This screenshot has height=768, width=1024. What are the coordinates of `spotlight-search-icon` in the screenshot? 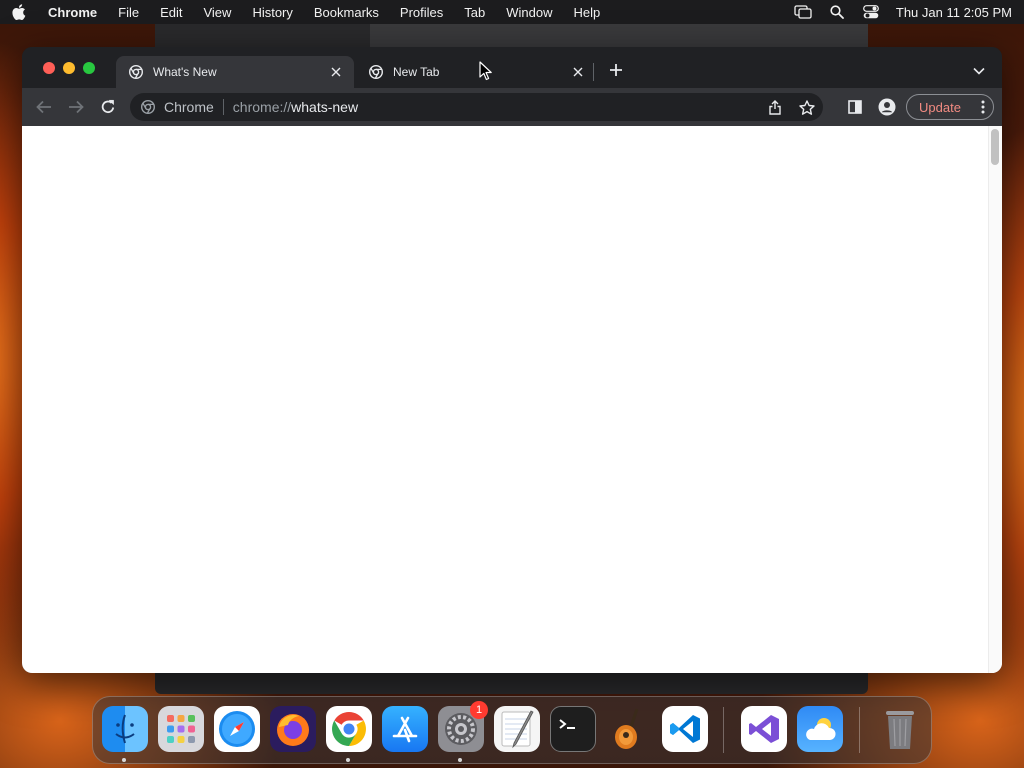 It's located at (837, 12).